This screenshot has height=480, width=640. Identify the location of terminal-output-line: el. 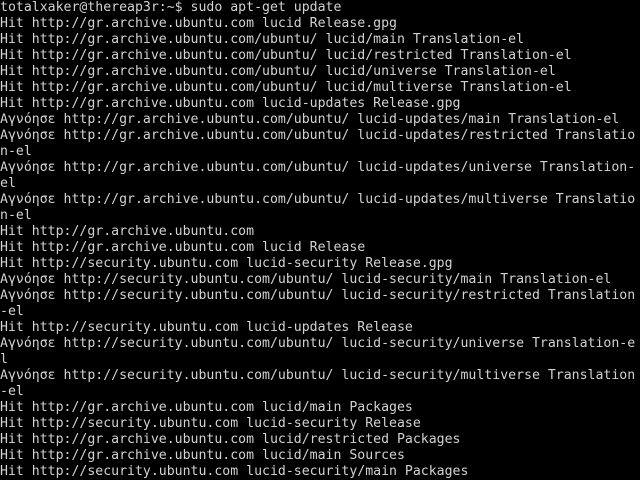
(8, 183).